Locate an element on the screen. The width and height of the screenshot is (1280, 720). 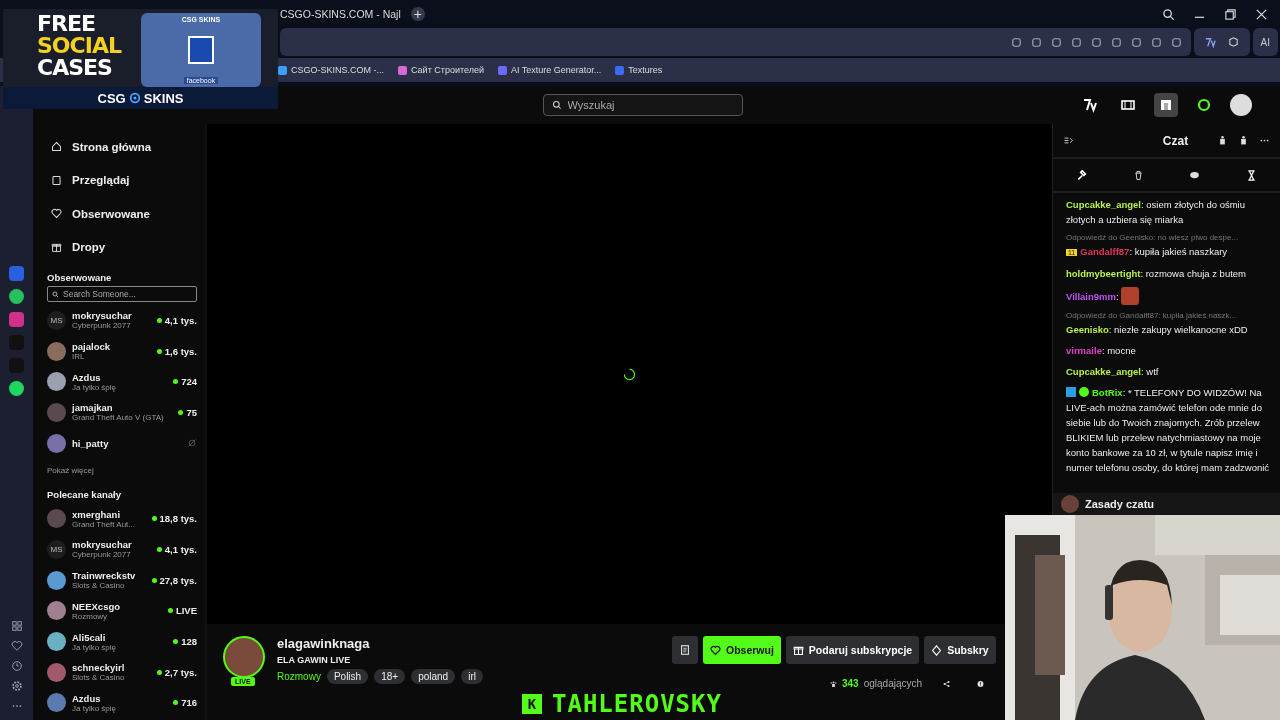
tag: poland is located at coordinates (433, 676).